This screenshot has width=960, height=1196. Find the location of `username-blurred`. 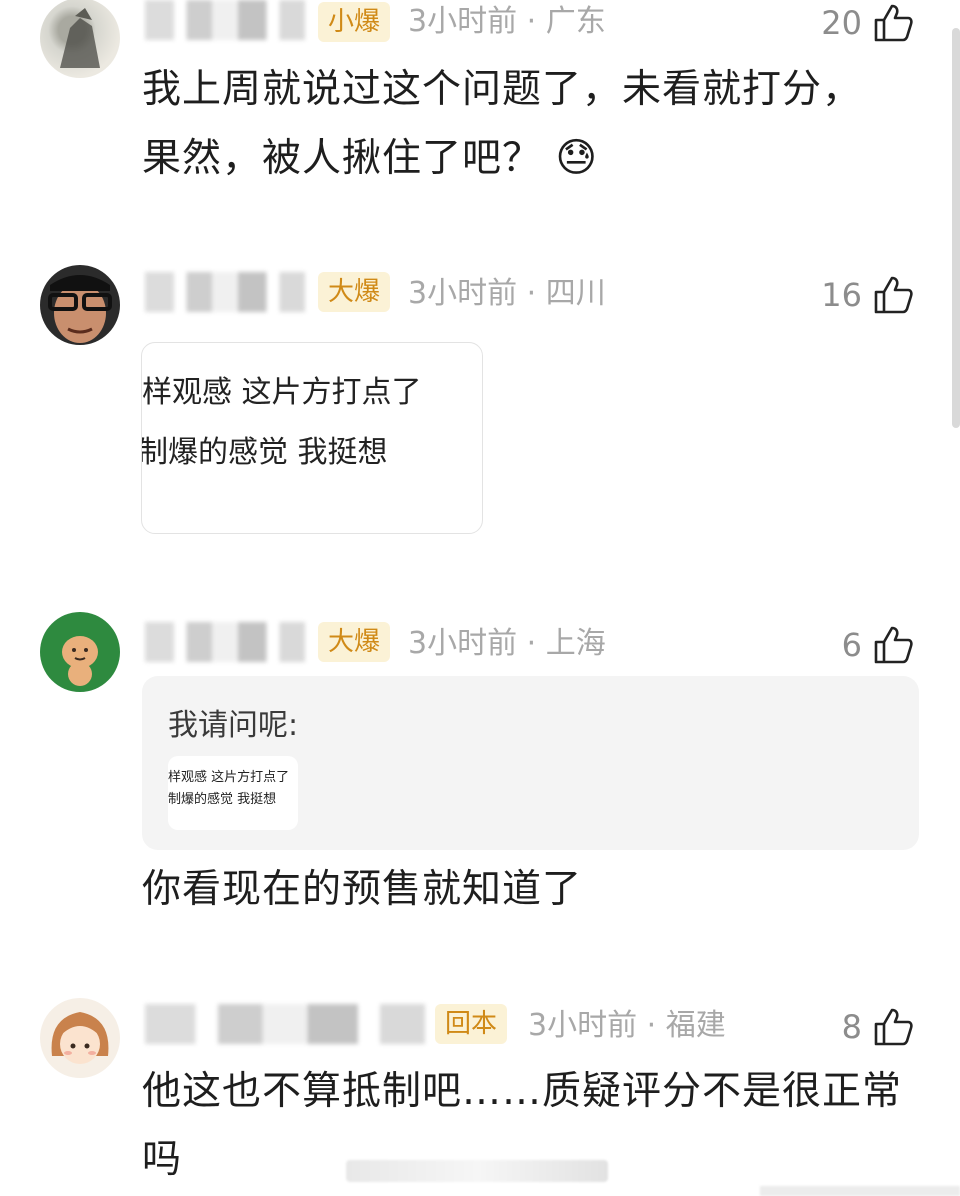

username-blurred is located at coordinates (285, 1024).